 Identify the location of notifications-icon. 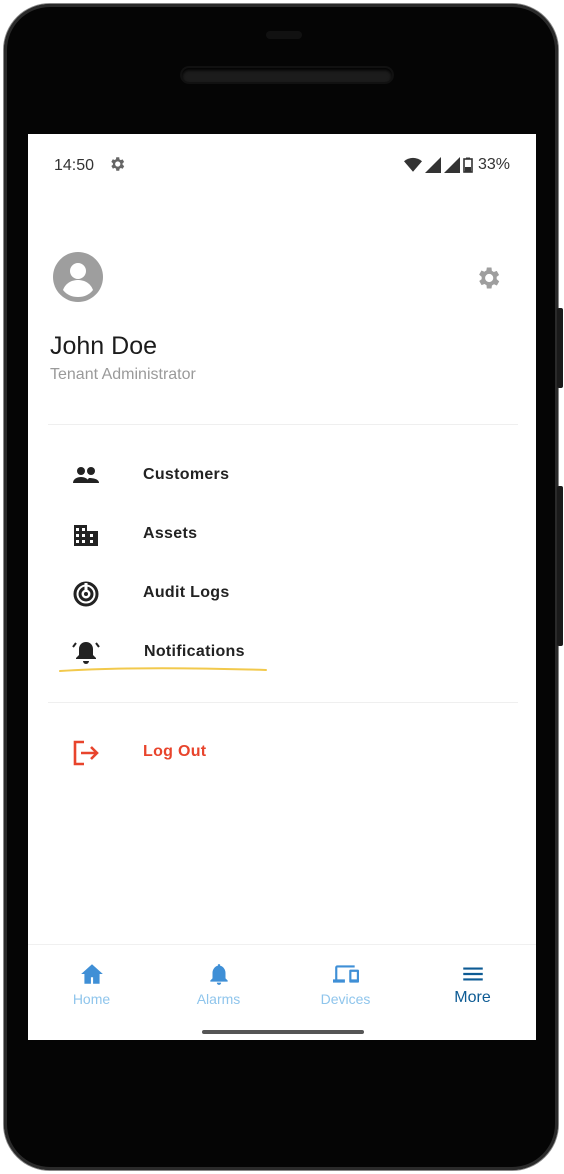
(86, 653).